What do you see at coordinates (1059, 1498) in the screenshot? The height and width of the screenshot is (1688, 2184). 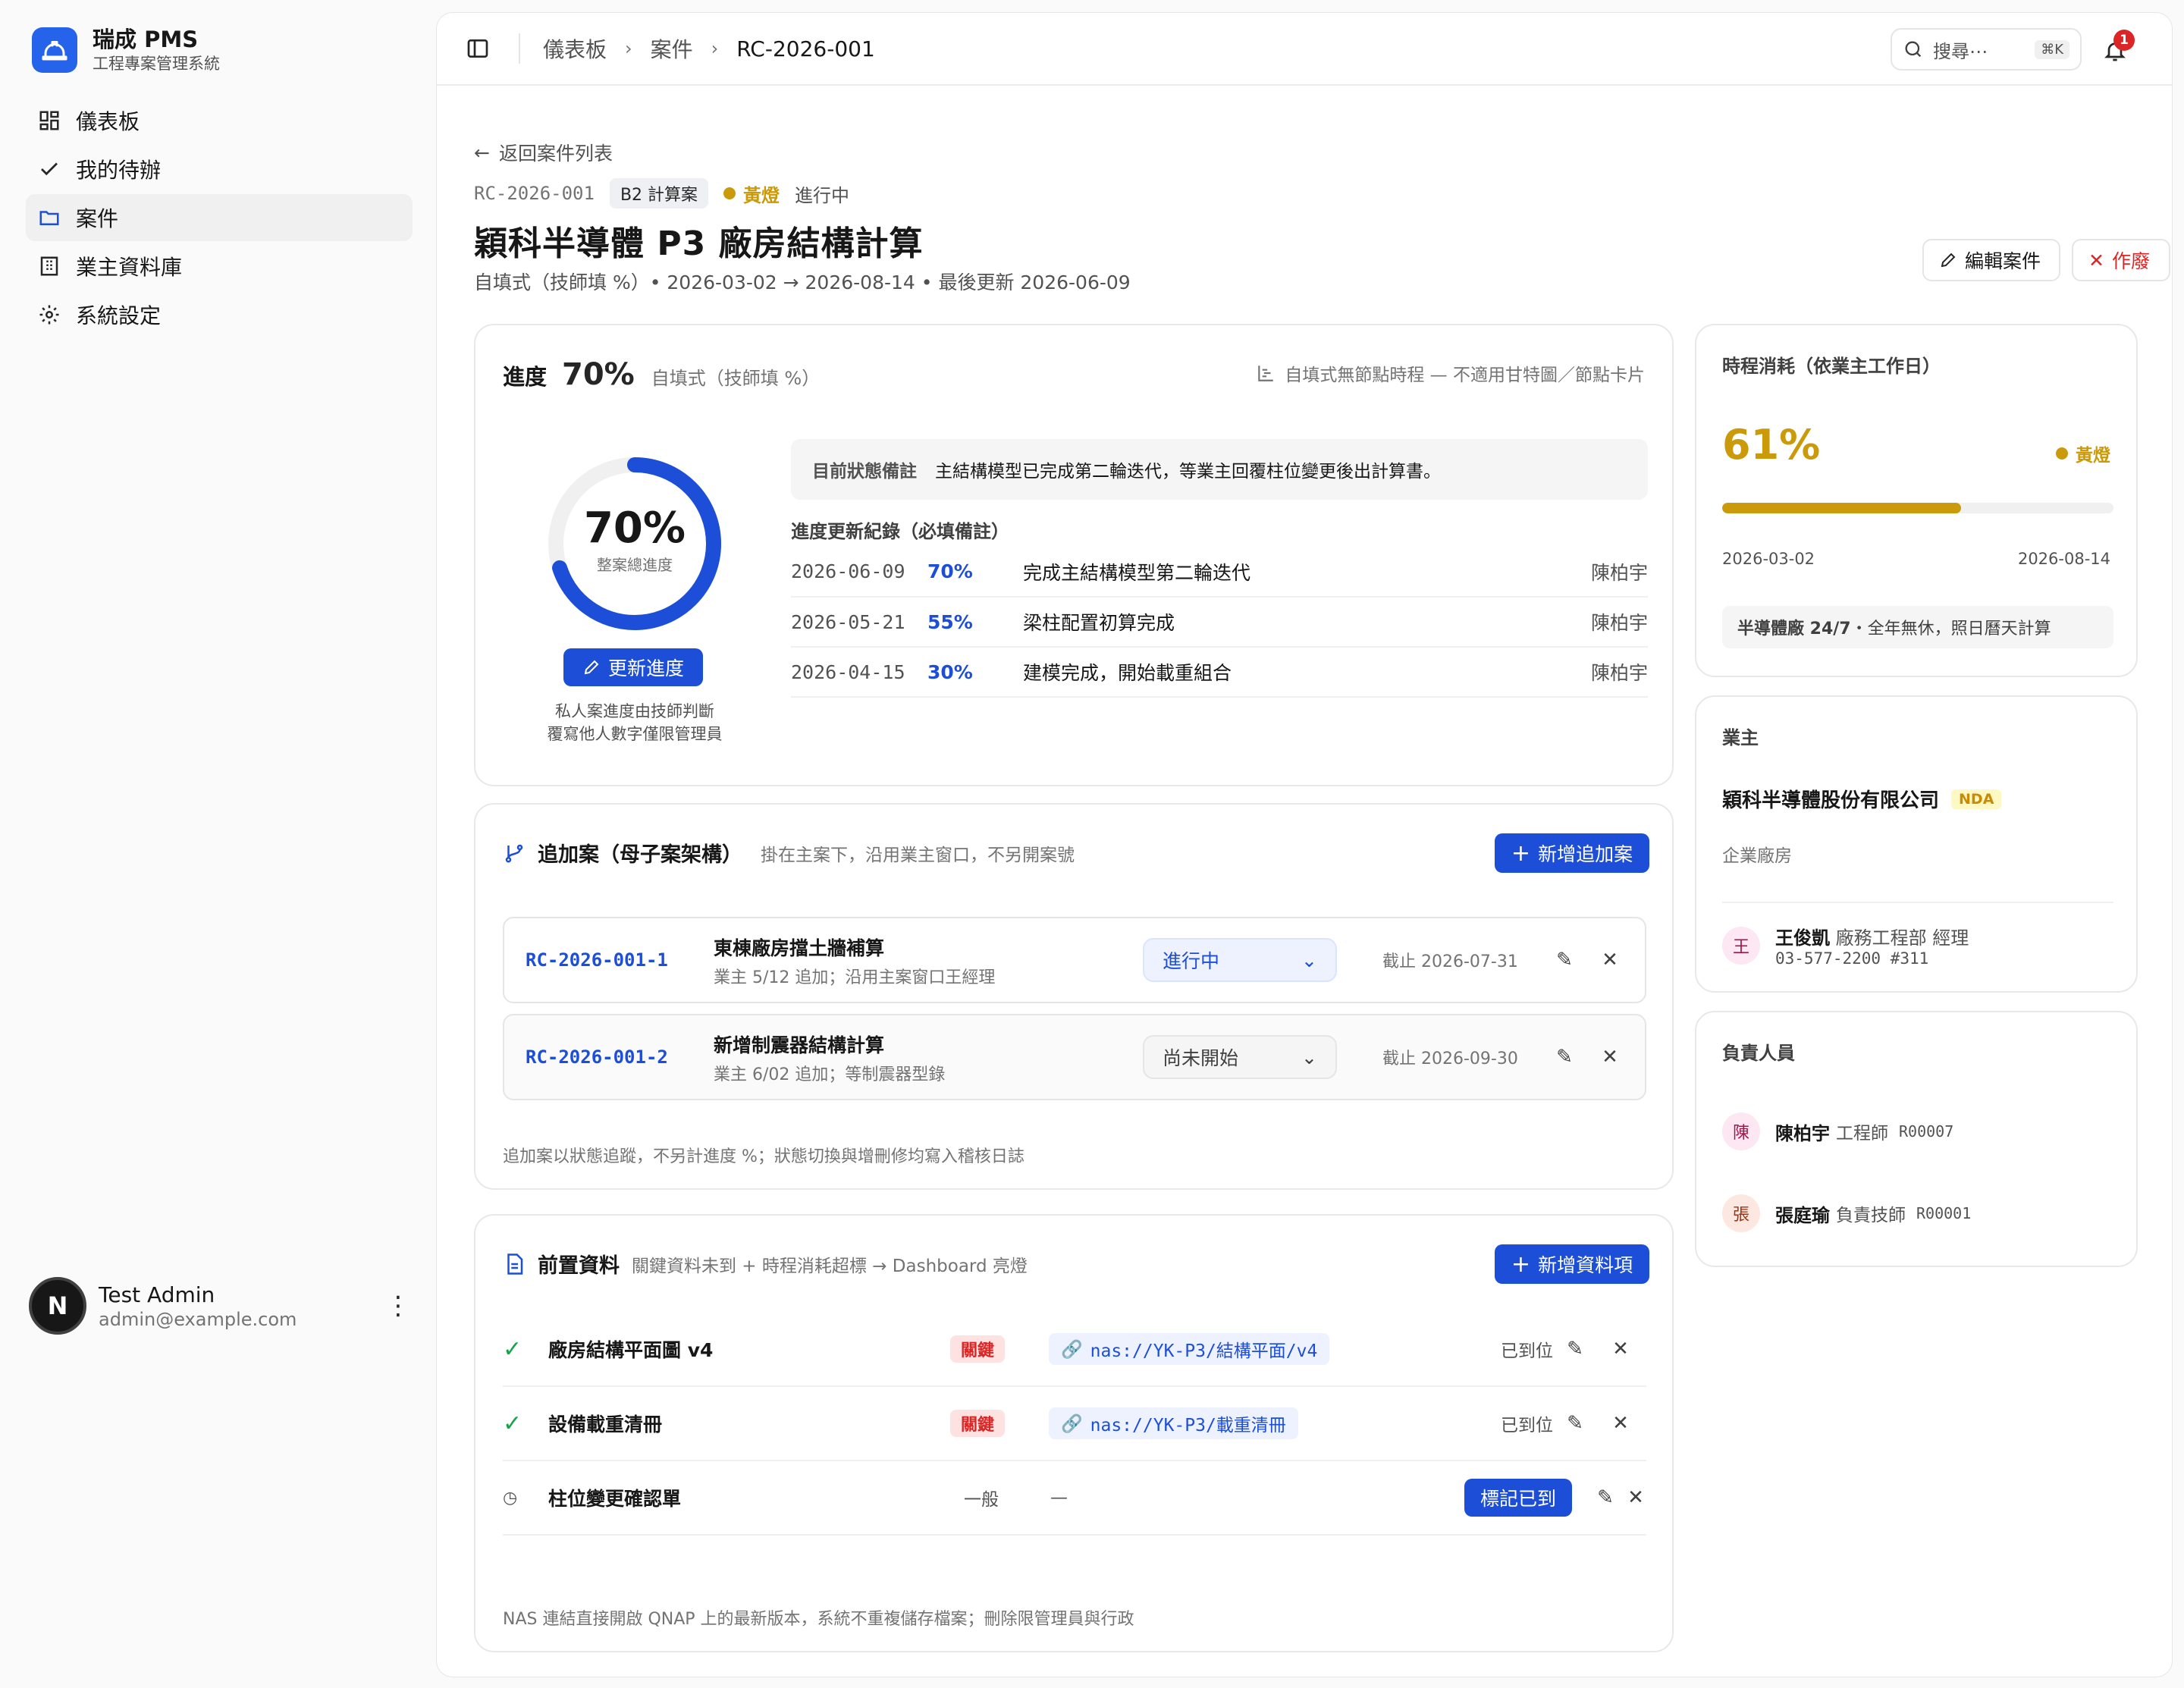 I see `prereq-link-empty: —` at bounding box center [1059, 1498].